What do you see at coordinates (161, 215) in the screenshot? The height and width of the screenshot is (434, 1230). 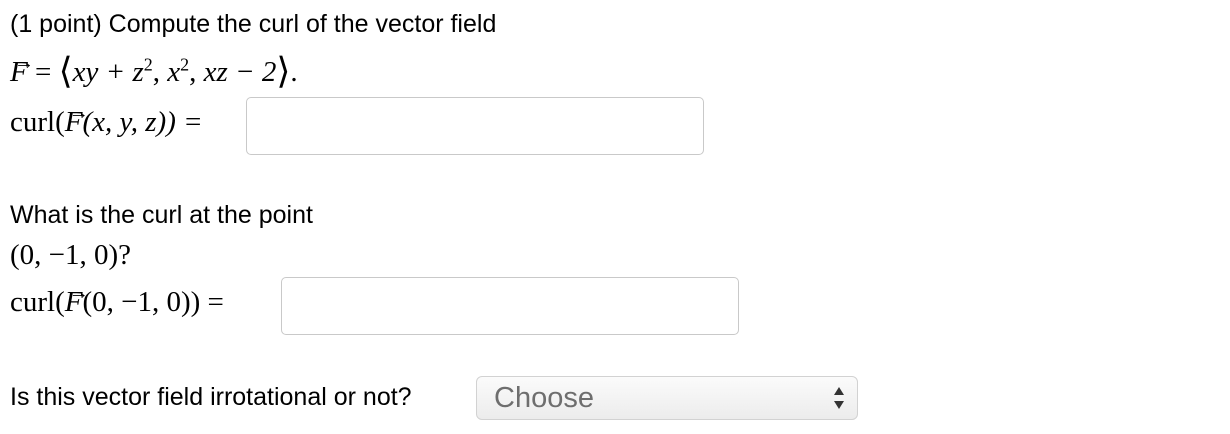 I see `point-question-text: What is the curl at the point` at bounding box center [161, 215].